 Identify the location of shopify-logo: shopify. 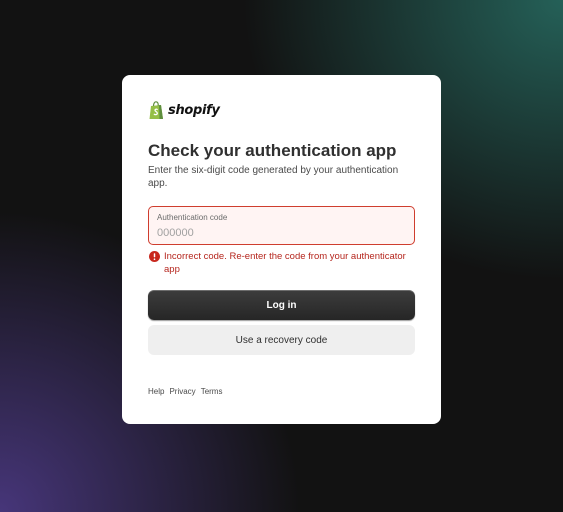
(184, 110).